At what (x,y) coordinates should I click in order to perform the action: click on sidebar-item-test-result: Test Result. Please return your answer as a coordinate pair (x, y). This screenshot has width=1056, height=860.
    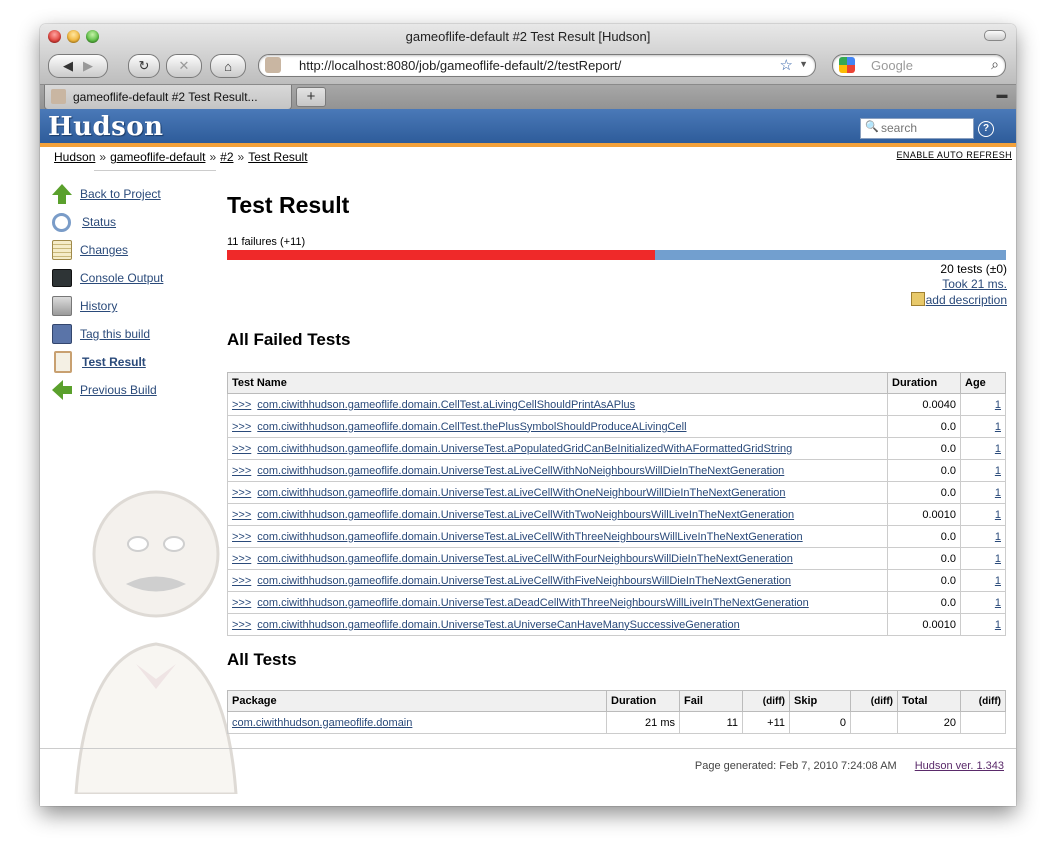
    Looking at the image, I should click on (107, 362).